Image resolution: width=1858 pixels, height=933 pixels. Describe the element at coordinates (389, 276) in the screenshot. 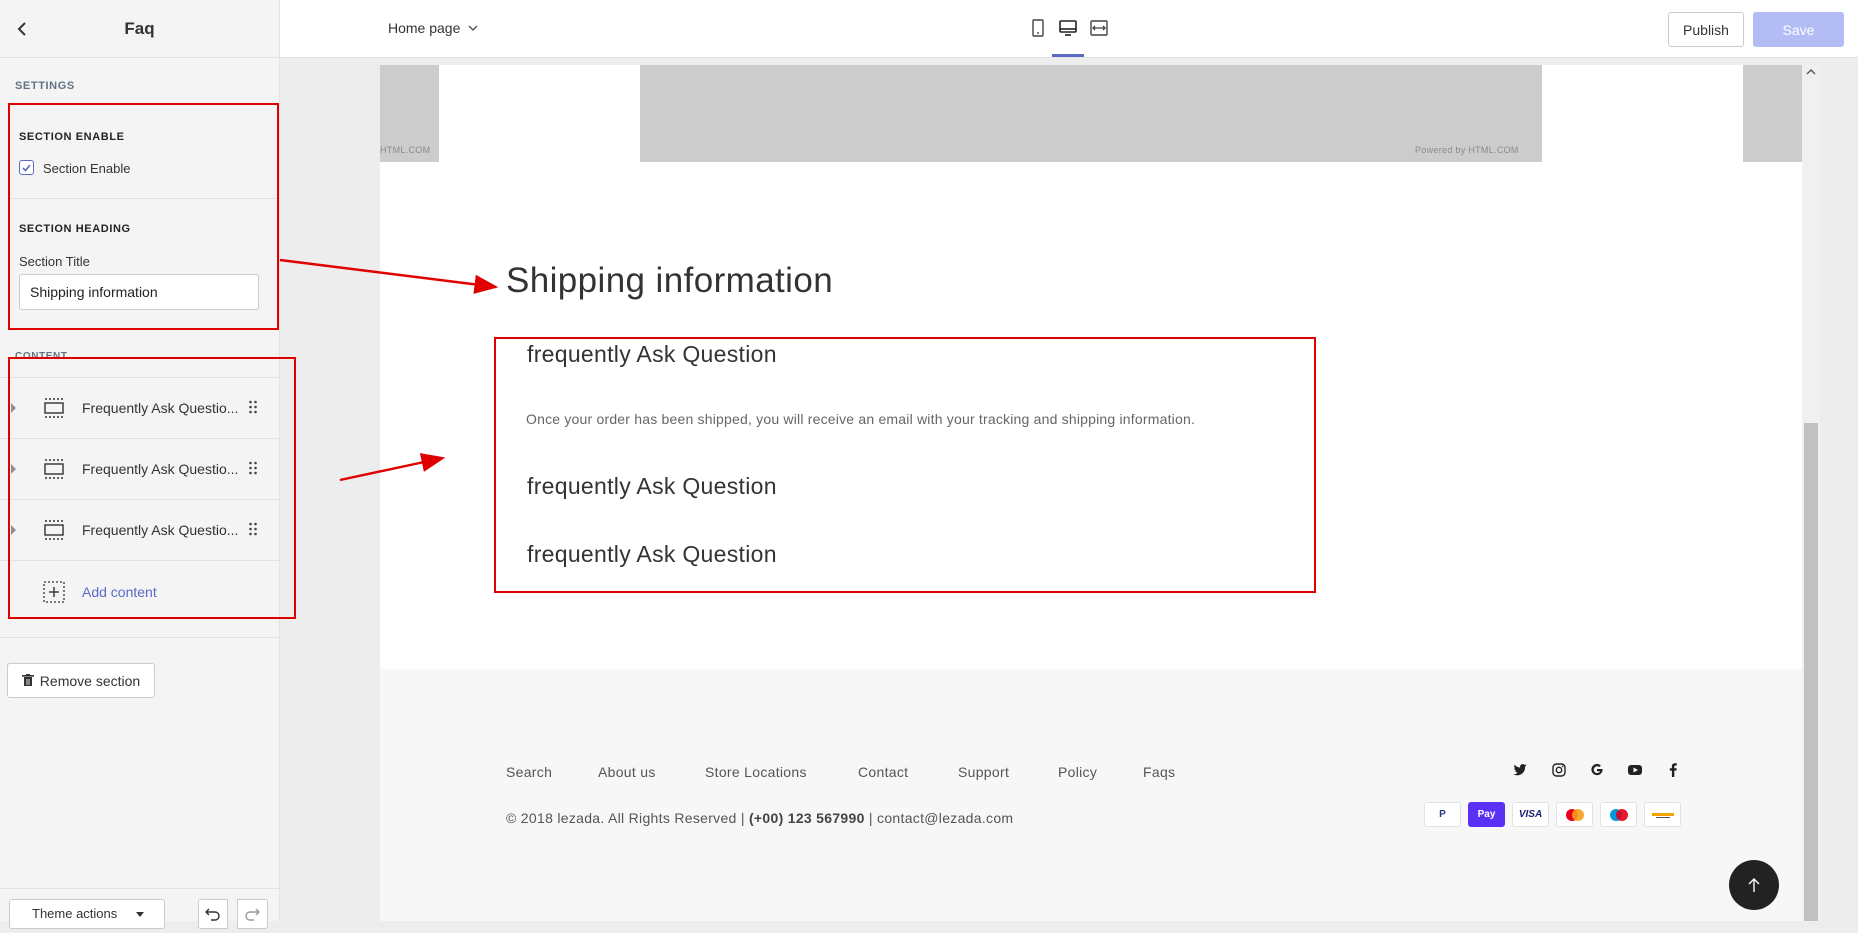

I see `arrow-to-title` at that location.